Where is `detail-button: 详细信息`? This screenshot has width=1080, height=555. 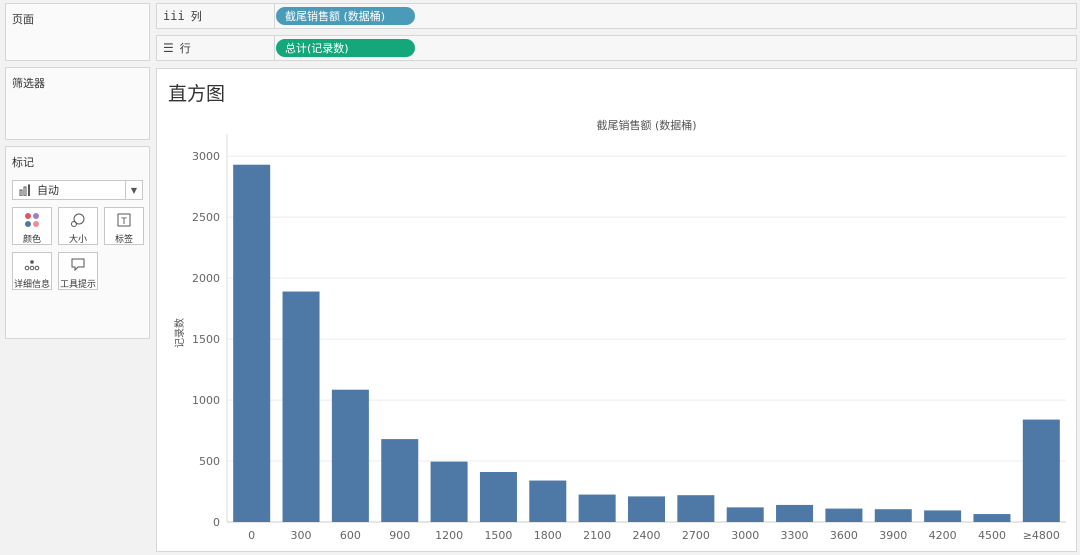
detail-button: 详细信息 is located at coordinates (32, 271).